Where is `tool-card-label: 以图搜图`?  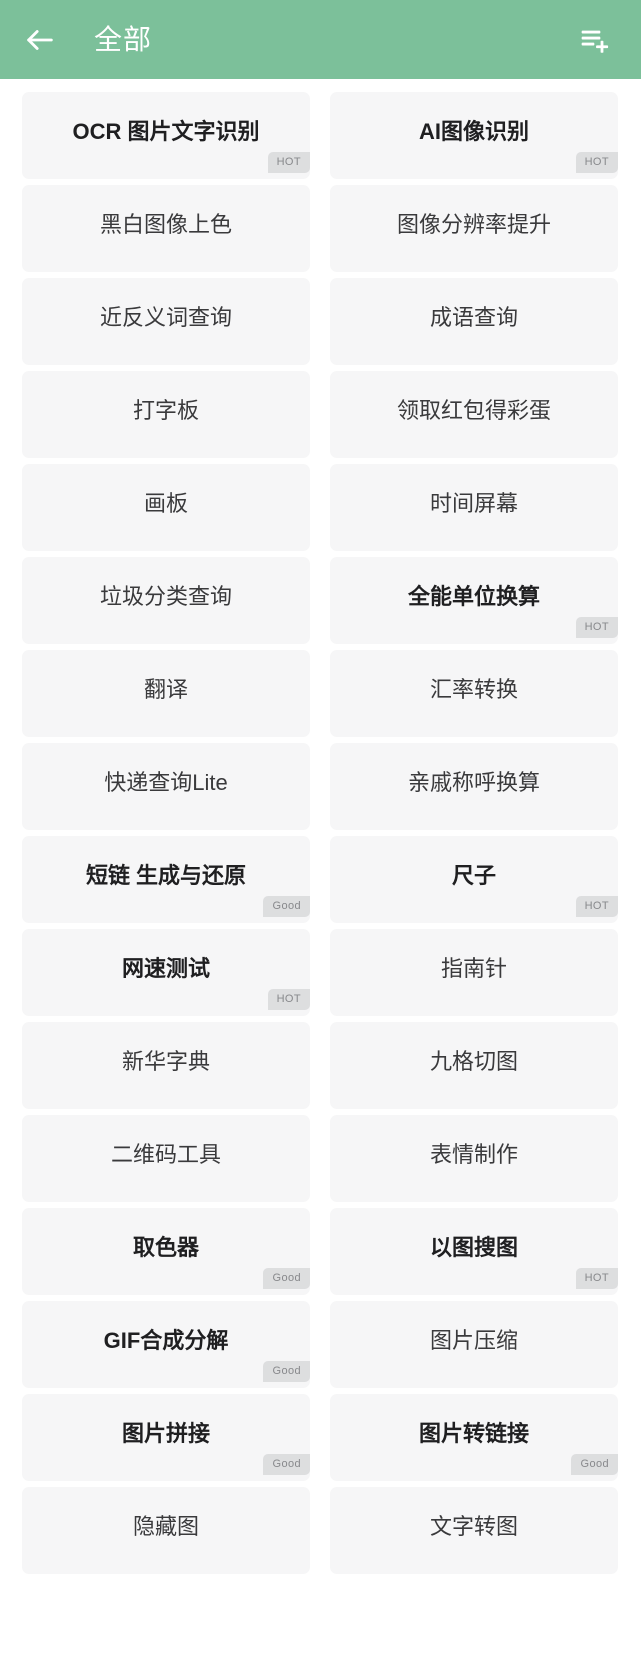 tool-card-label: 以图搜图 is located at coordinates (473, 1247).